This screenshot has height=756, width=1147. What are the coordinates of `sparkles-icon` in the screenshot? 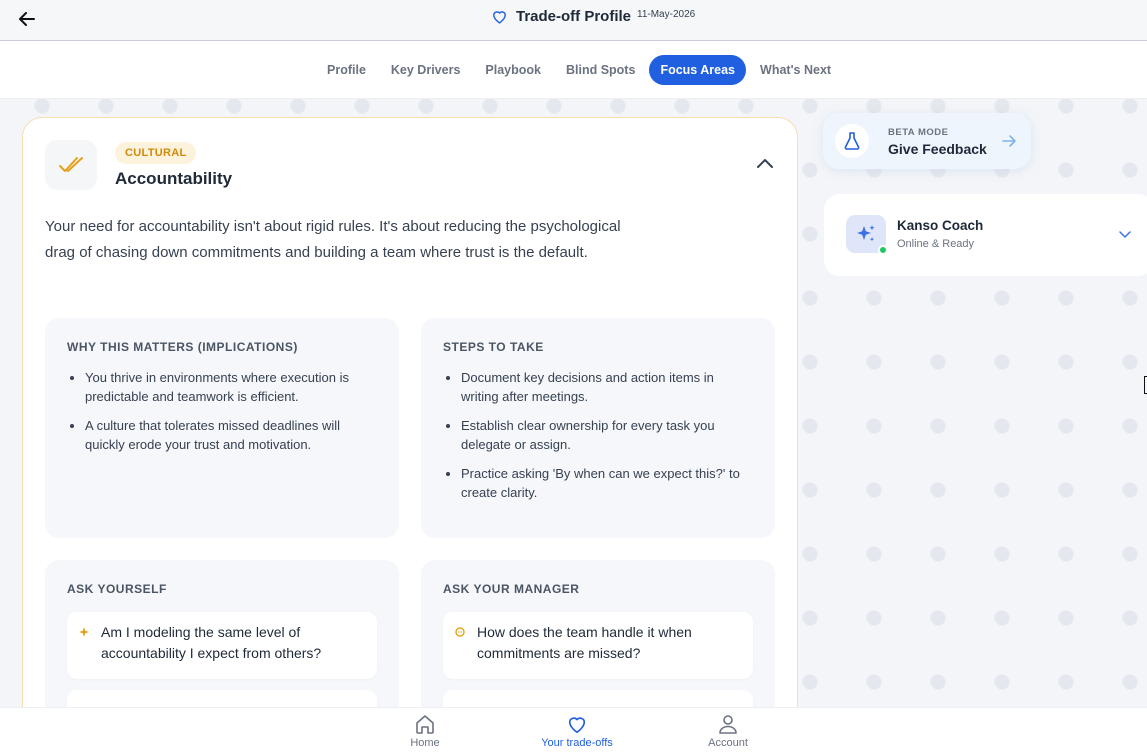 It's located at (866, 233).